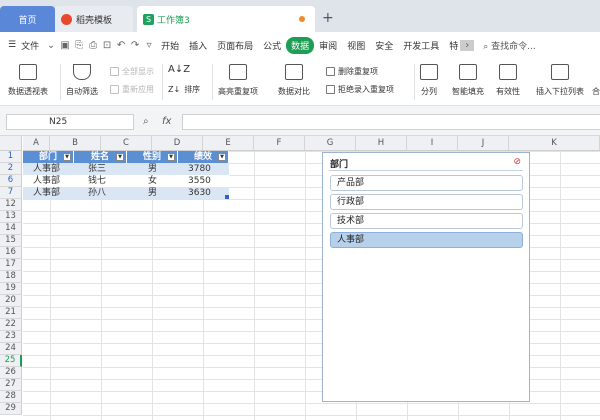  Describe the element at coordinates (279, 143) in the screenshot. I see `column-header-f: F` at that location.